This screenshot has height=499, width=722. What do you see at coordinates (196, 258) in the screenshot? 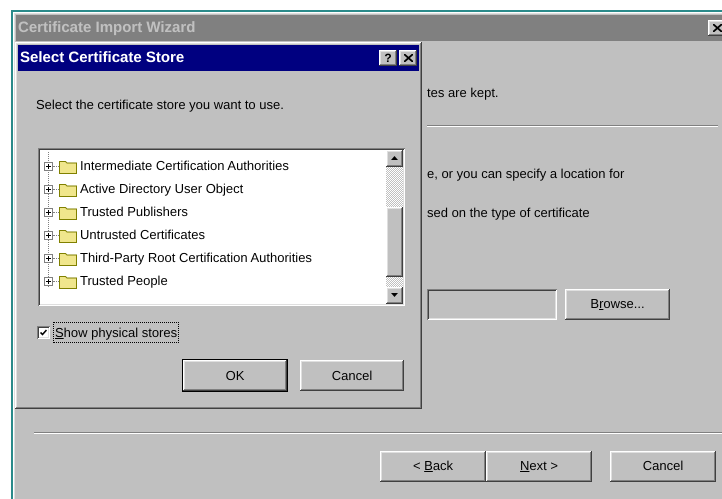
I see `store-item: Third-Party Root Certification Authorities` at bounding box center [196, 258].